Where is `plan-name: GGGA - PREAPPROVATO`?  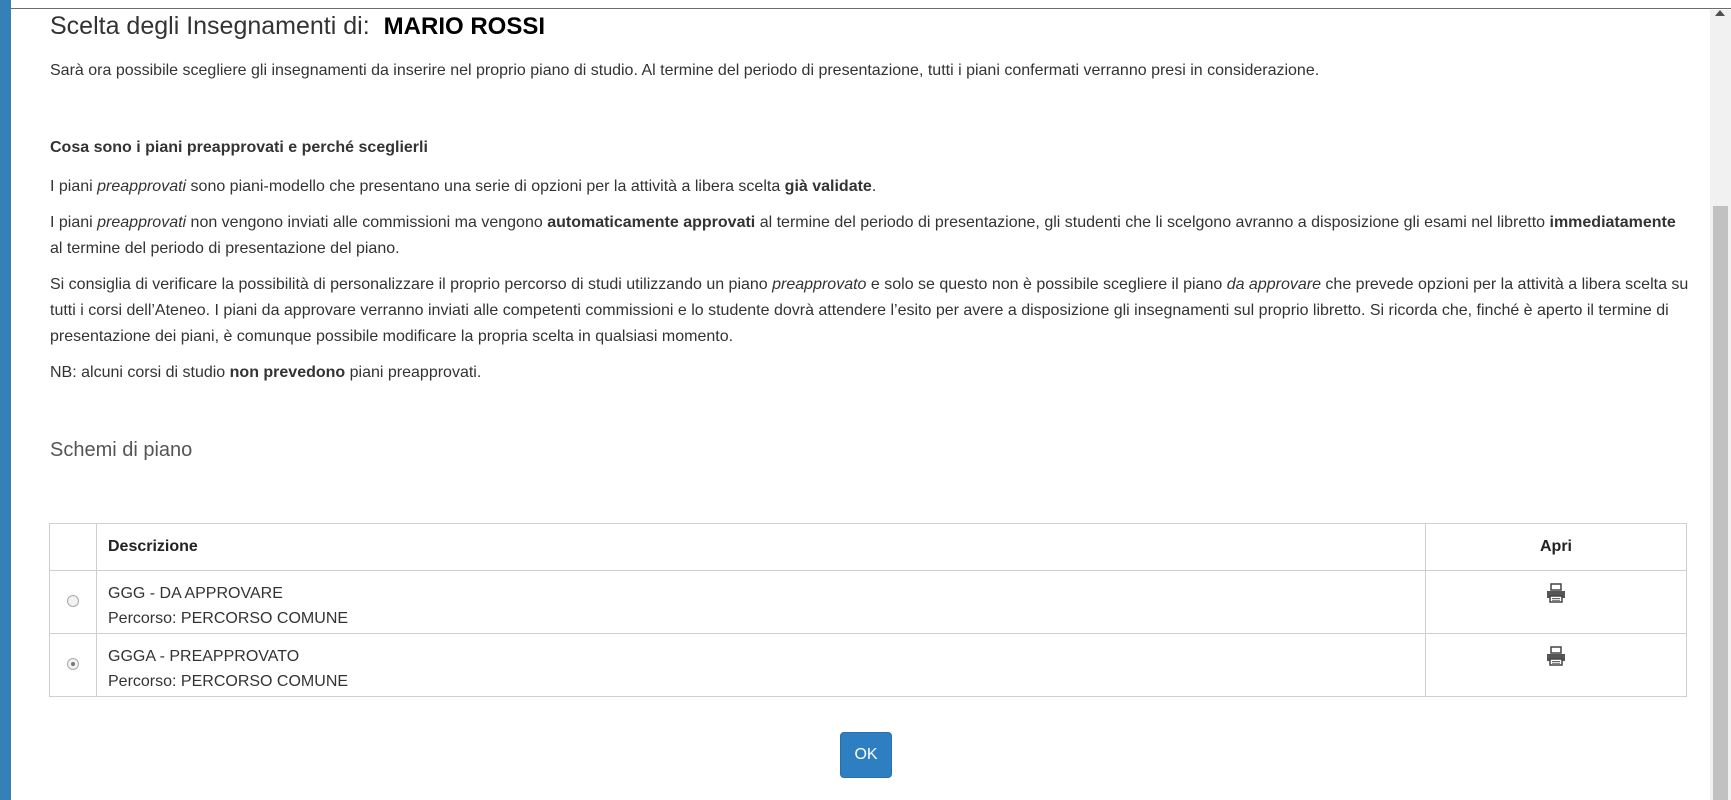
plan-name: GGGA - PREAPPROVATO is located at coordinates (204, 656).